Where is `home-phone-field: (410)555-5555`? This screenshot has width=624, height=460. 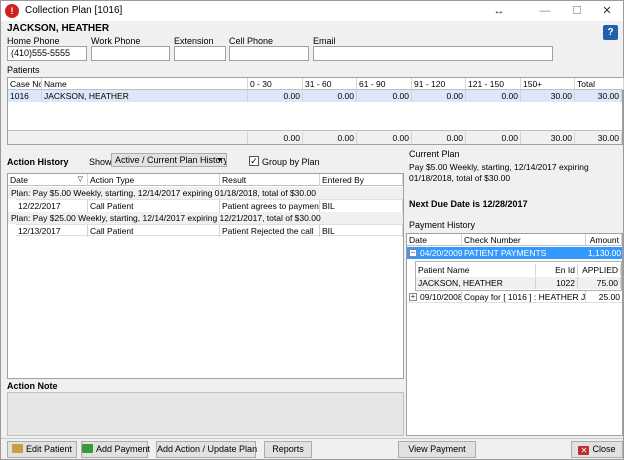 home-phone-field: (410)555-5555 is located at coordinates (47, 53).